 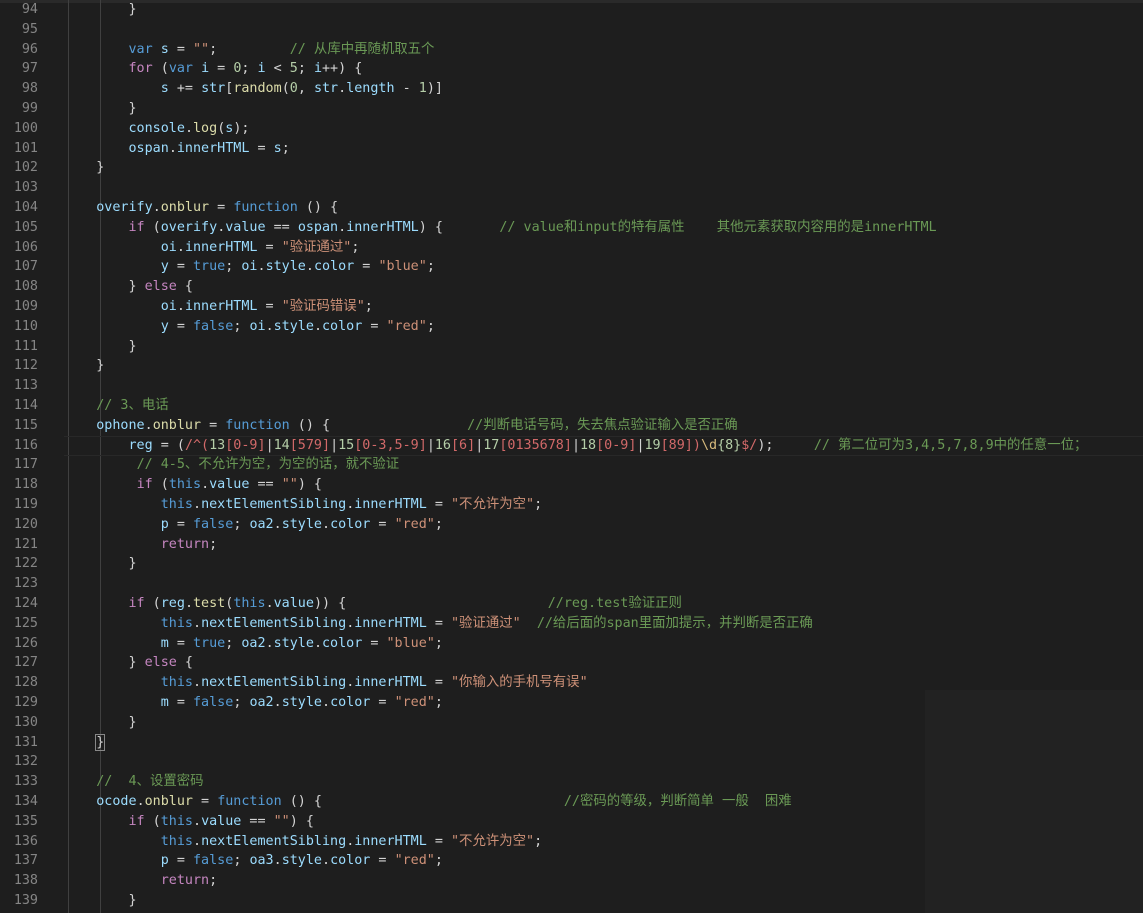 What do you see at coordinates (571, 50) in the screenshot?
I see `code-line: 96 var s = ""; // 从库中再随机取五个` at bounding box center [571, 50].